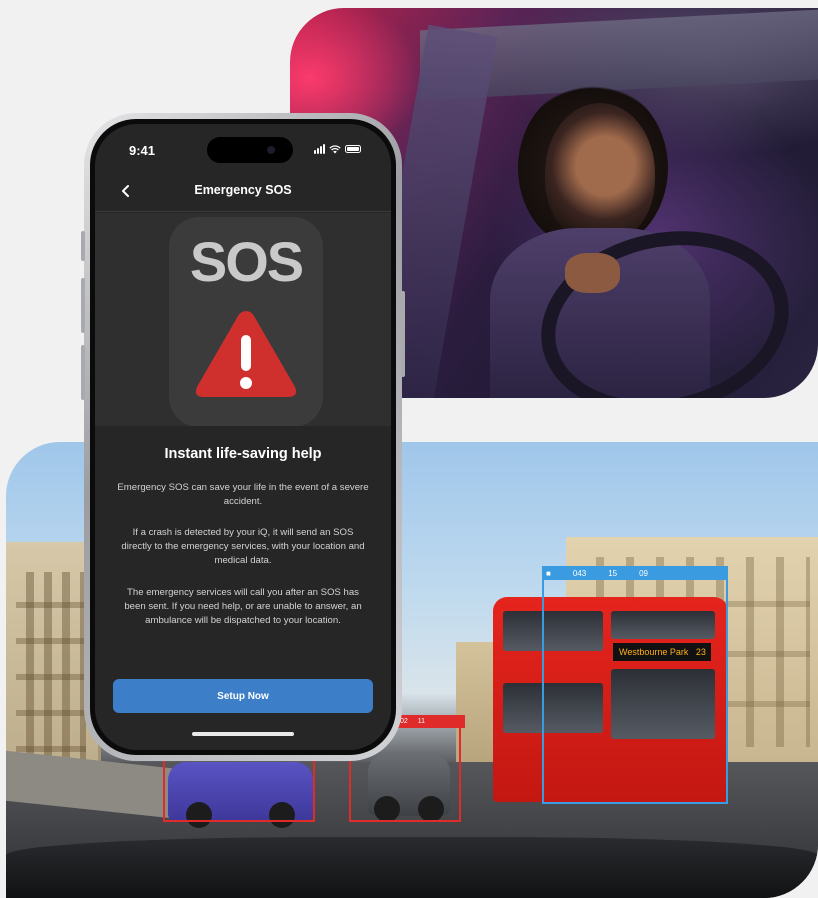  I want to click on home-indicator, so click(243, 734).